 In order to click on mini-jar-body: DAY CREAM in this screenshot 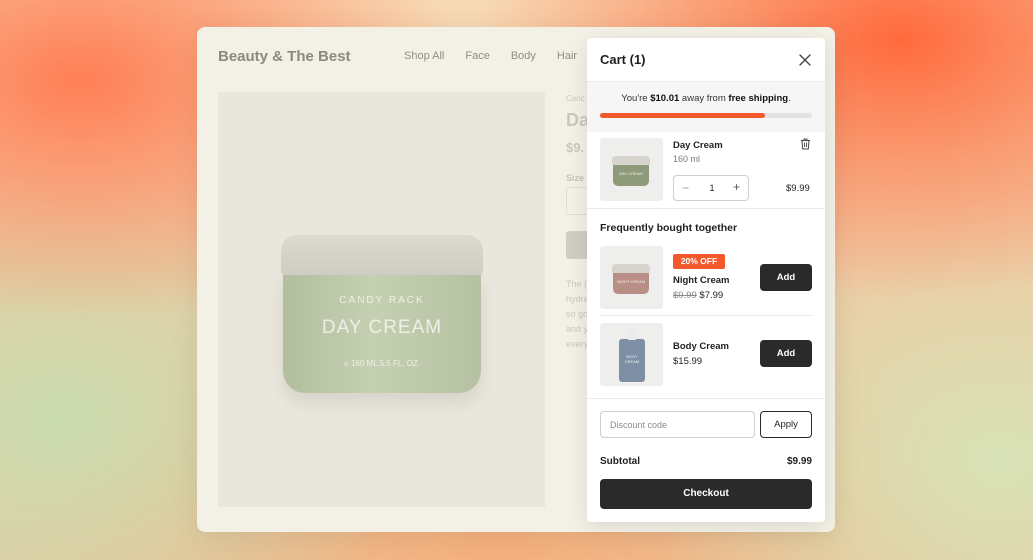, I will do `click(631, 175)`.